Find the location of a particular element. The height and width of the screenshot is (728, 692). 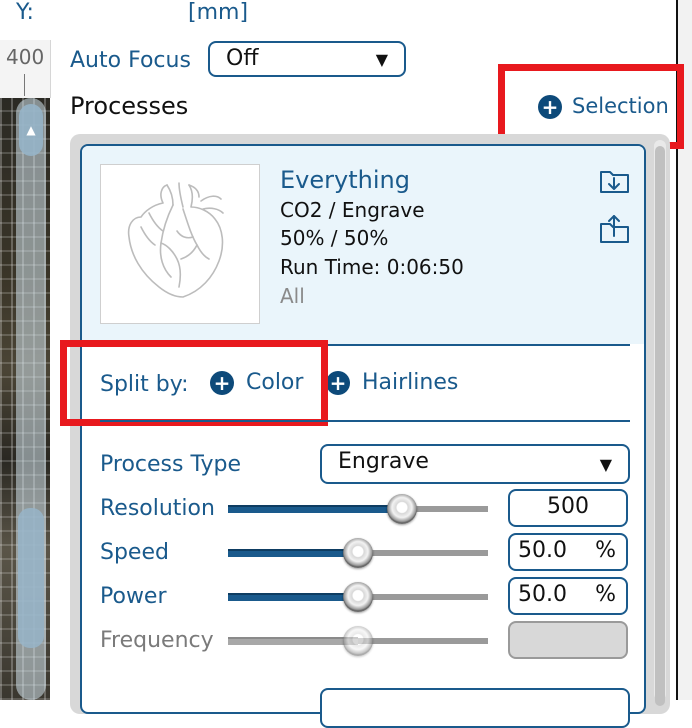

power-unit: % is located at coordinates (605, 594).